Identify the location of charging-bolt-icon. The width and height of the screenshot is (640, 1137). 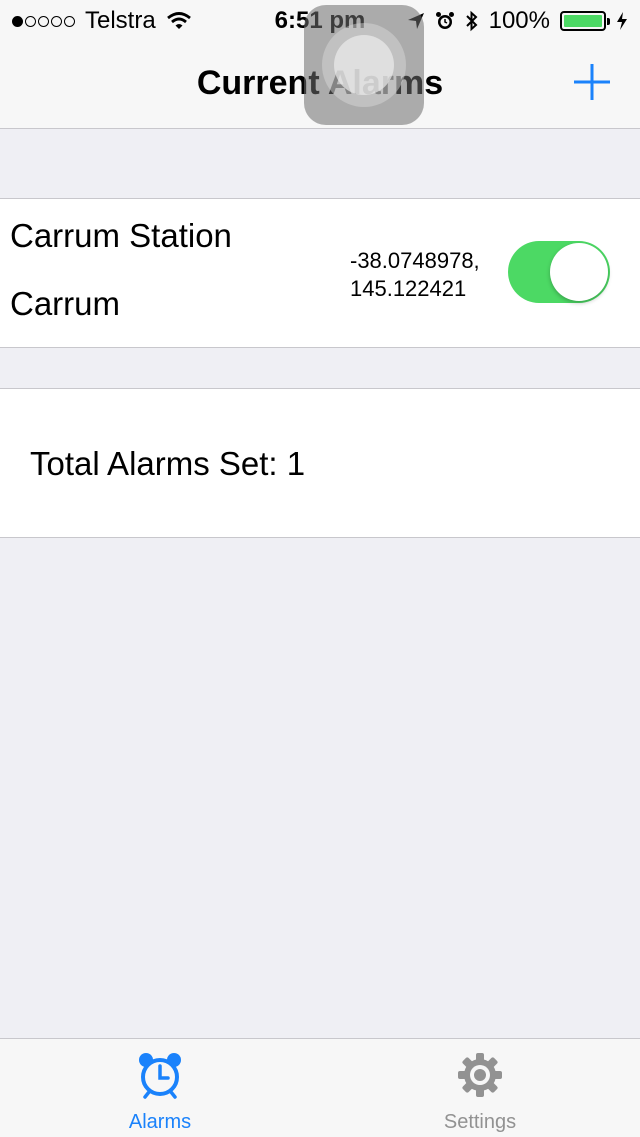
(622, 21).